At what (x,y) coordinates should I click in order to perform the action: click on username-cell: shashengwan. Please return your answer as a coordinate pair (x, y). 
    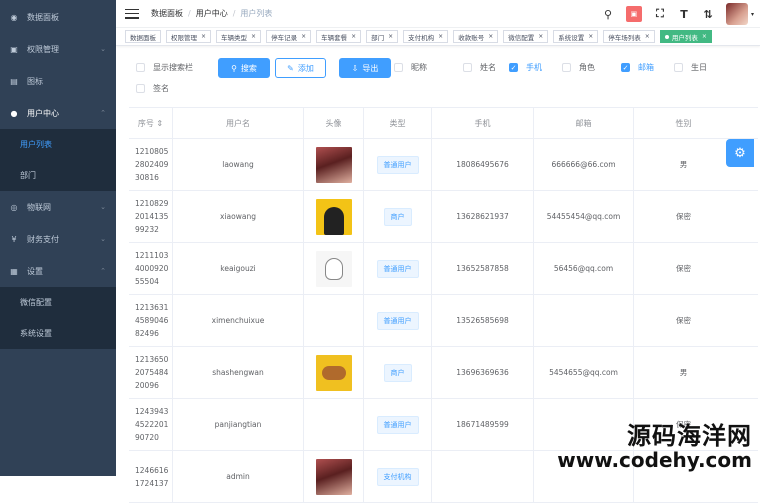
    Looking at the image, I should click on (238, 372).